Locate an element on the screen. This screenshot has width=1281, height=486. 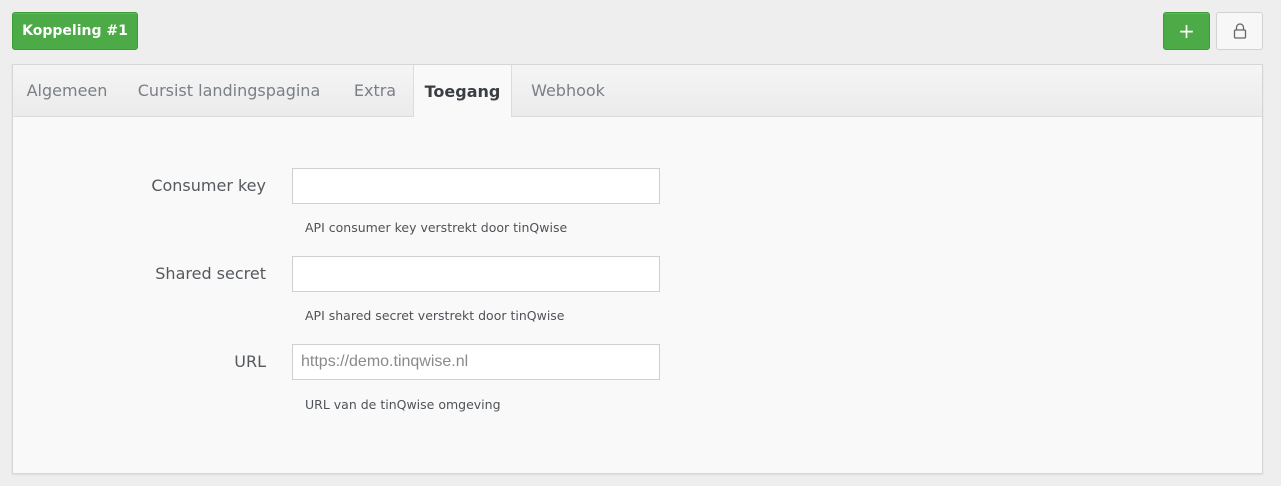
tab-algemeen: Algemeen is located at coordinates (67, 90).